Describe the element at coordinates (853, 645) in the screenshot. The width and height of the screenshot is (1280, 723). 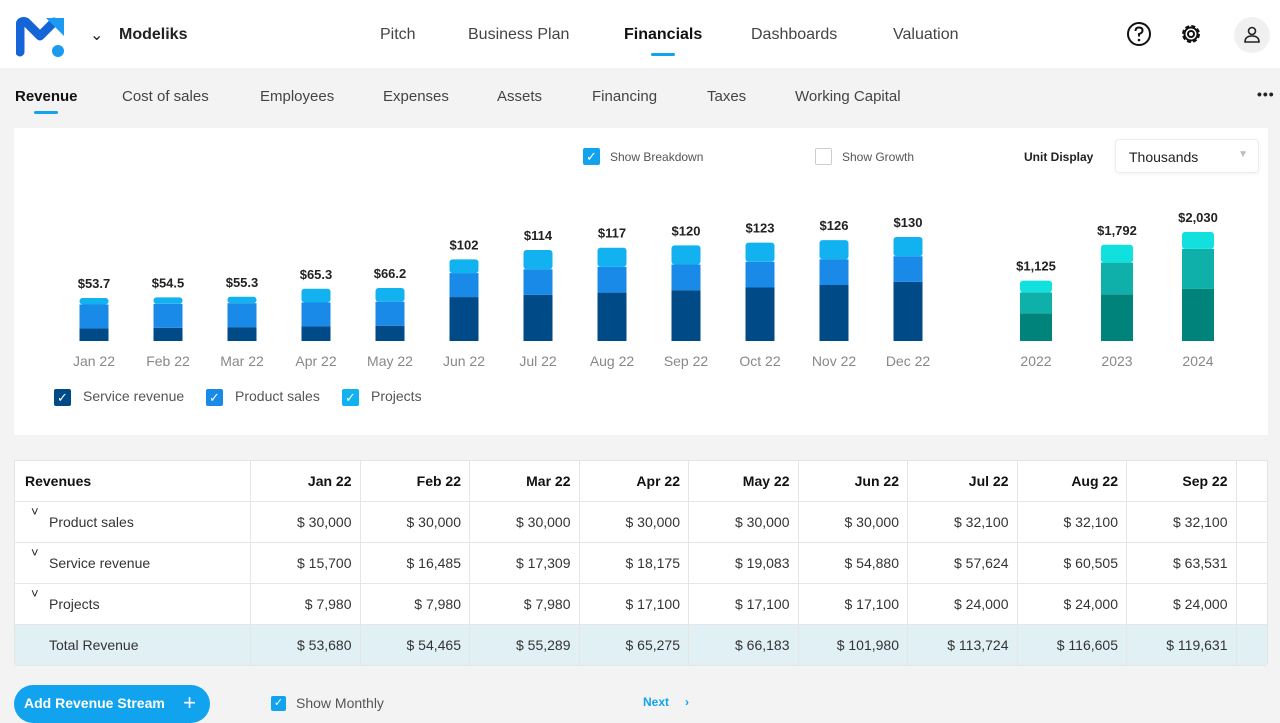
I see `table-cell: $ 101,980` at that location.